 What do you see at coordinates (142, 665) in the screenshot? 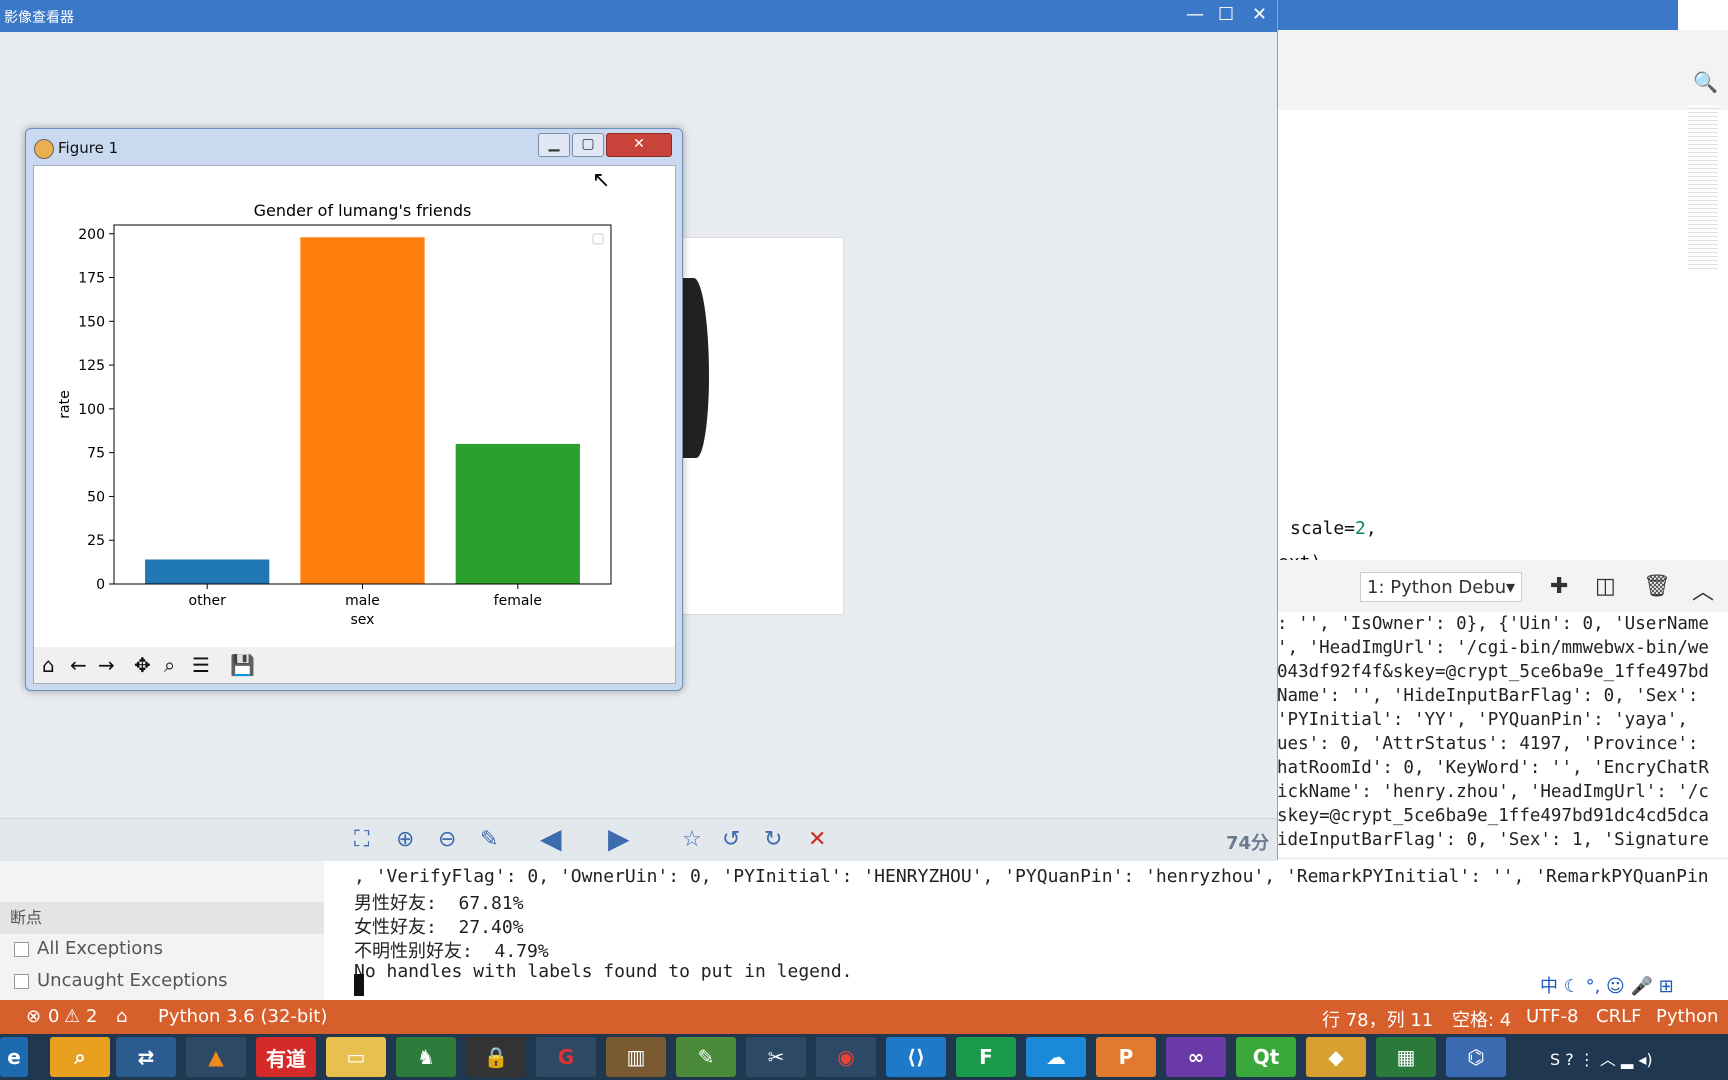
I see `pan-icon: ✥` at bounding box center [142, 665].